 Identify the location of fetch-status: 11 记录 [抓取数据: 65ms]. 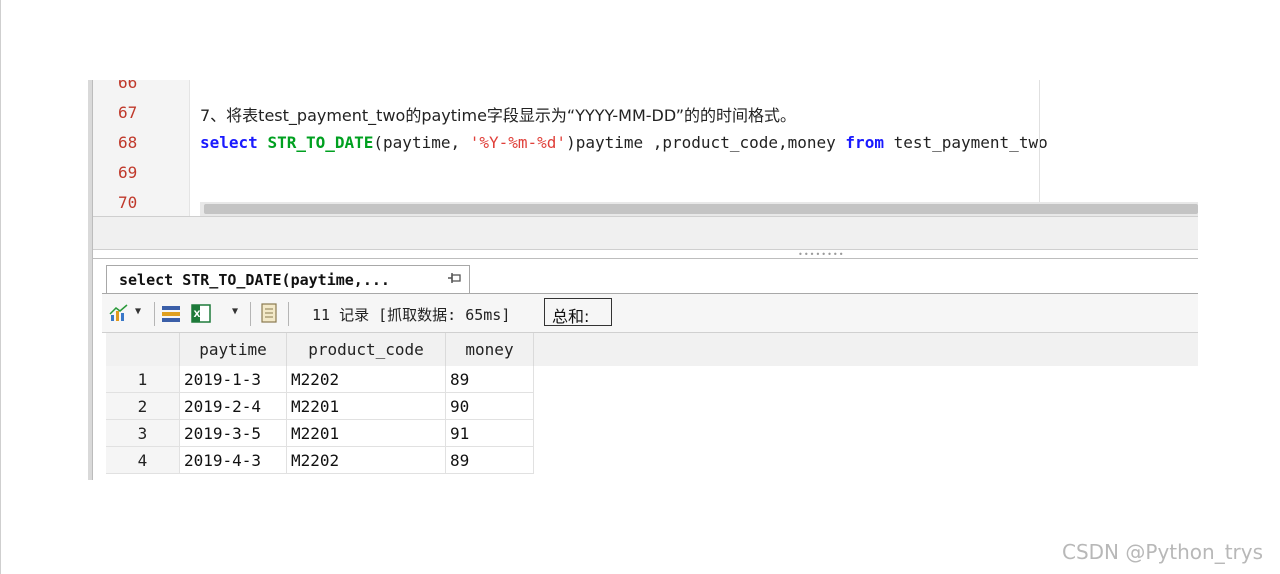
(411, 315).